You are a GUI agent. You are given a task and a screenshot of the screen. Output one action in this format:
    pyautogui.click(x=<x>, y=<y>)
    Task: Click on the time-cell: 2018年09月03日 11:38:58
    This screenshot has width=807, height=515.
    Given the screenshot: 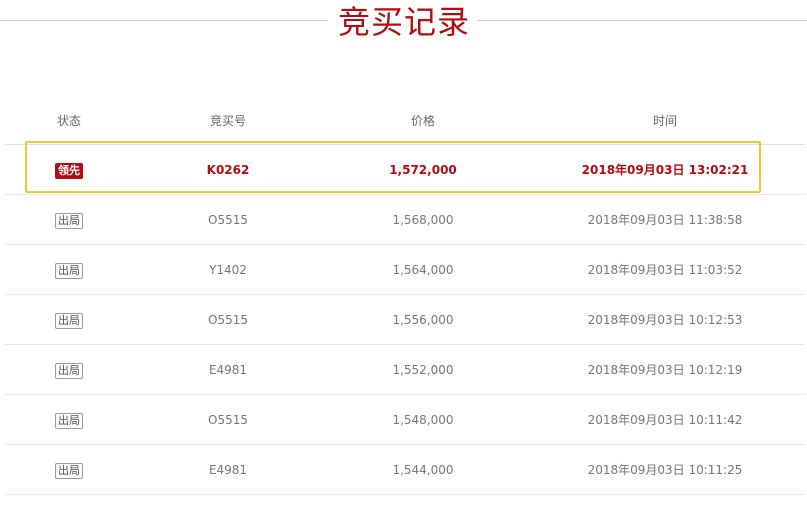 What is the action you would take?
    pyautogui.click(x=665, y=220)
    